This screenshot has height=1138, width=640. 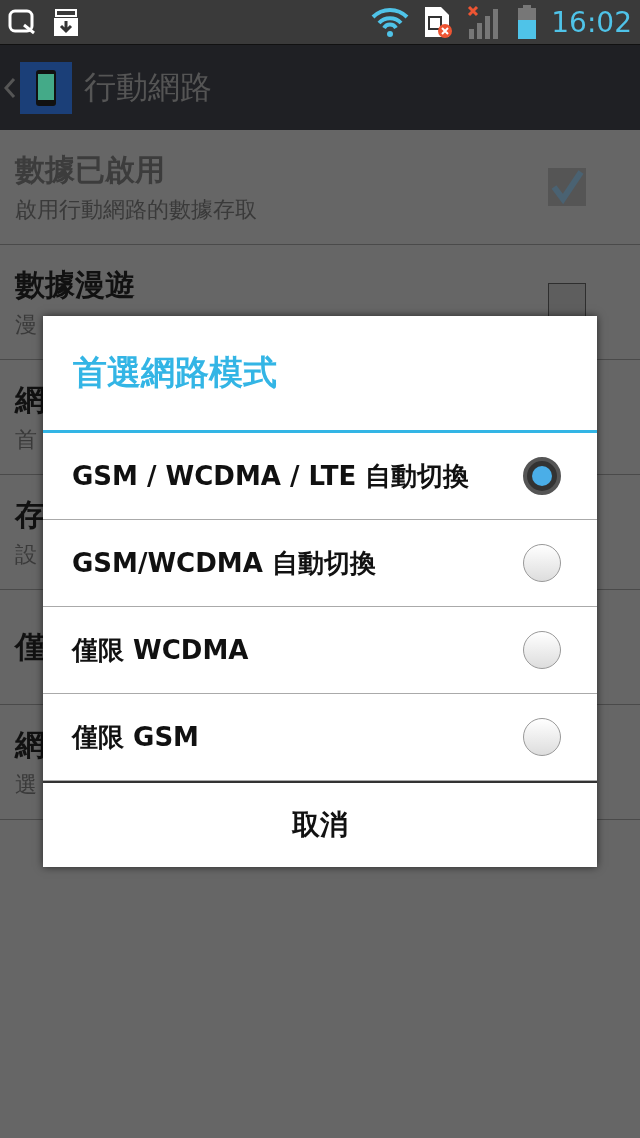 What do you see at coordinates (320, 824) in the screenshot?
I see `cancel-button: 取消` at bounding box center [320, 824].